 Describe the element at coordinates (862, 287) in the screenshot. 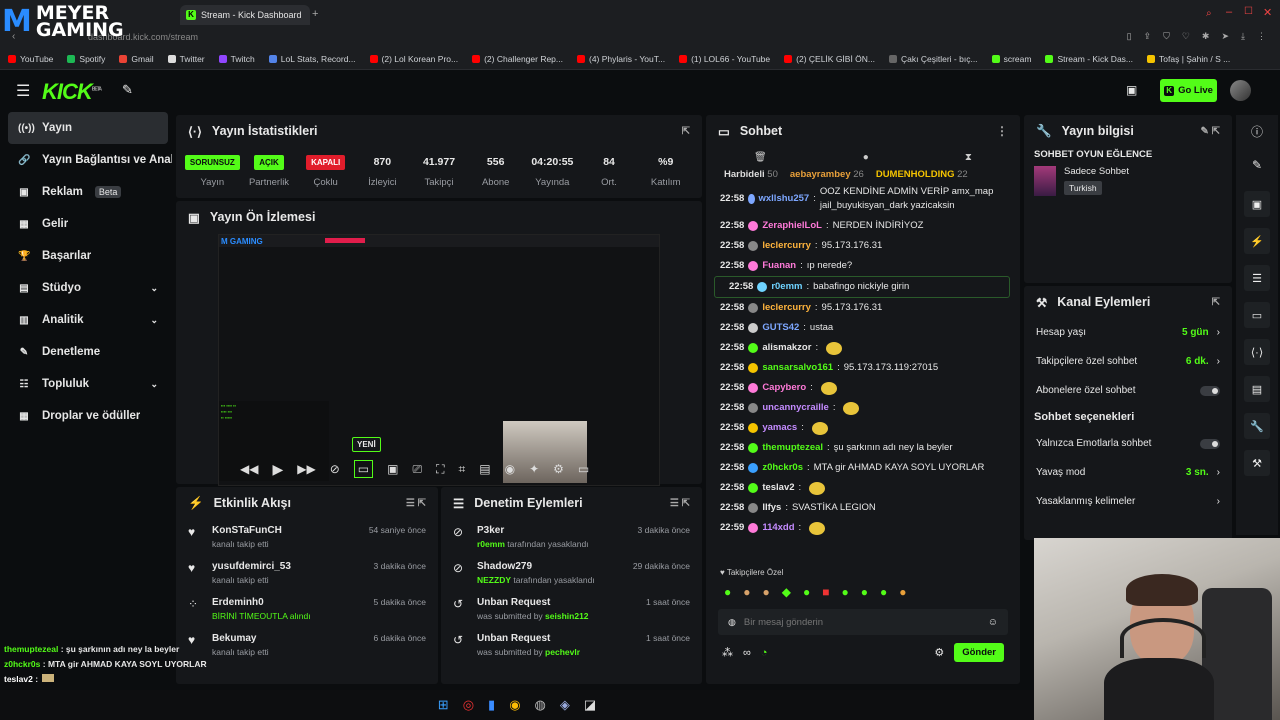

I see `chat-message: 22:58 r0emm: babafingo nickiyle girin` at that location.